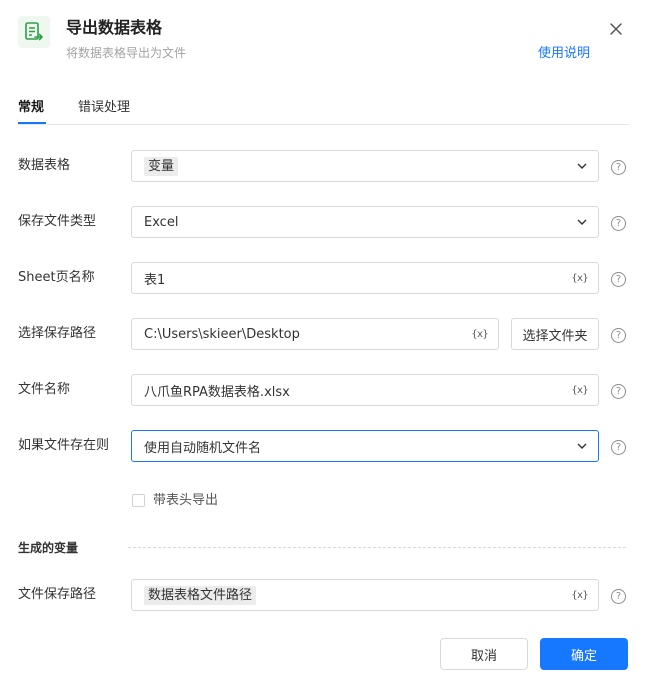 The image size is (648, 689). Describe the element at coordinates (57, 333) in the screenshot. I see `save-path-label: 选择保存路径` at that location.